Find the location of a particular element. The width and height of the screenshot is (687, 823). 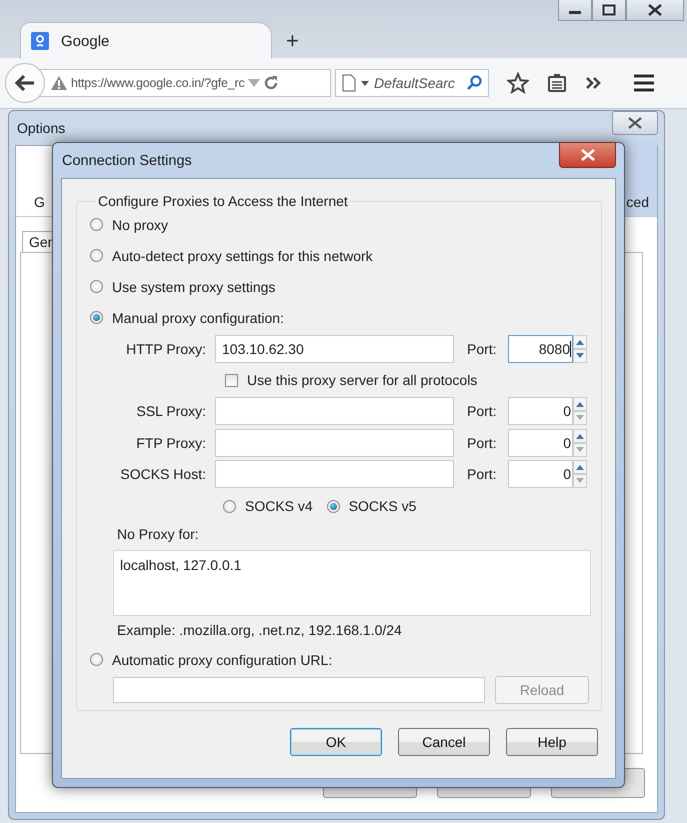

radio-label: Use system proxy settings is located at coordinates (194, 286).